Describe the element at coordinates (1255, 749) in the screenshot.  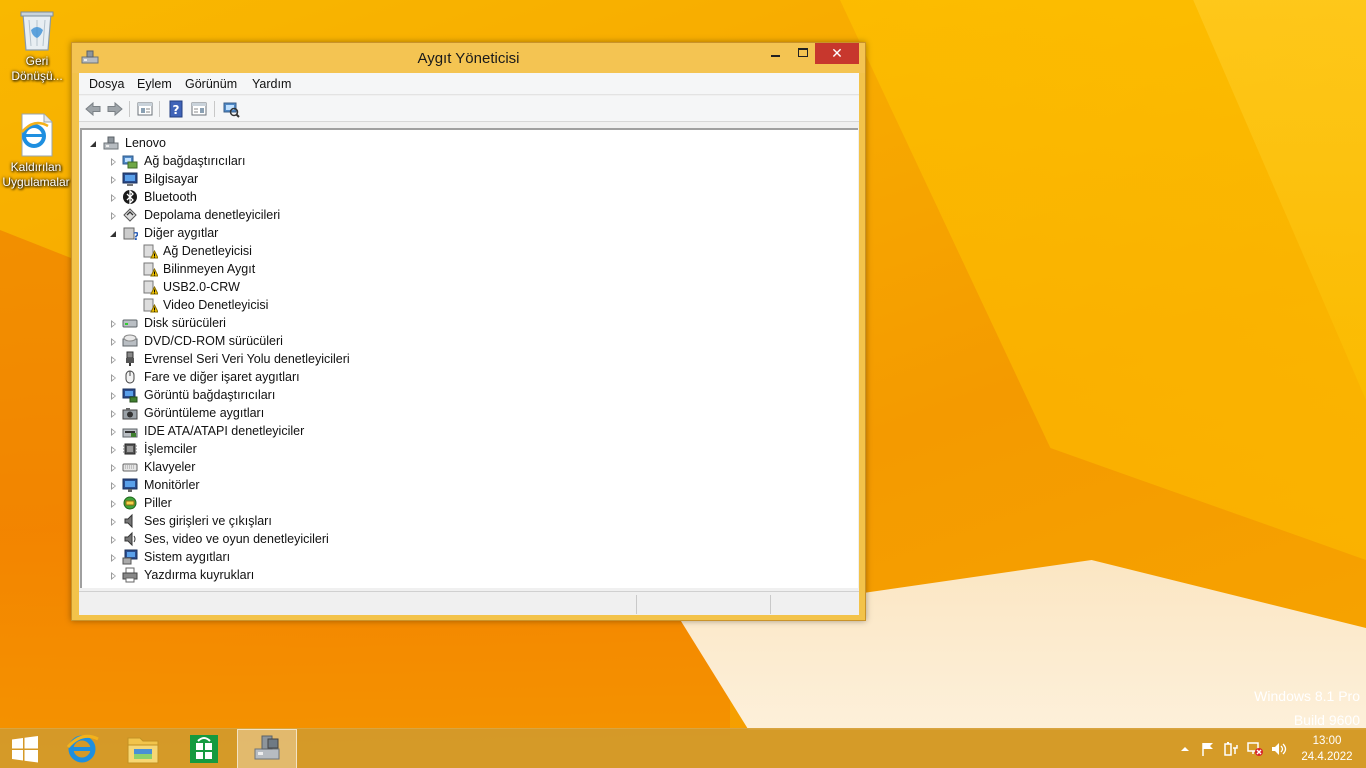
I see `network-disconnected-icon` at that location.